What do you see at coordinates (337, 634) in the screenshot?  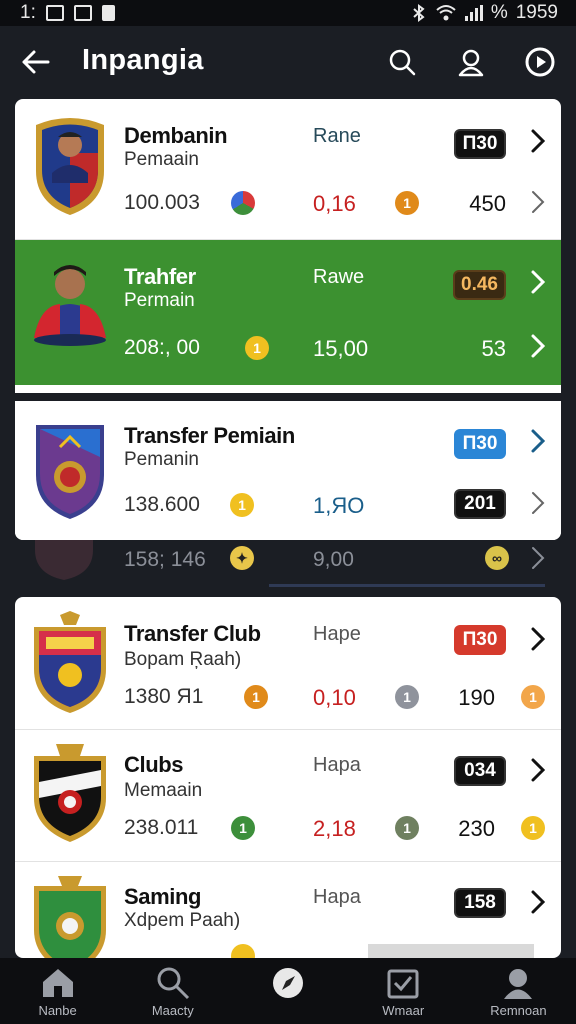 I see `item-label: Hape` at bounding box center [337, 634].